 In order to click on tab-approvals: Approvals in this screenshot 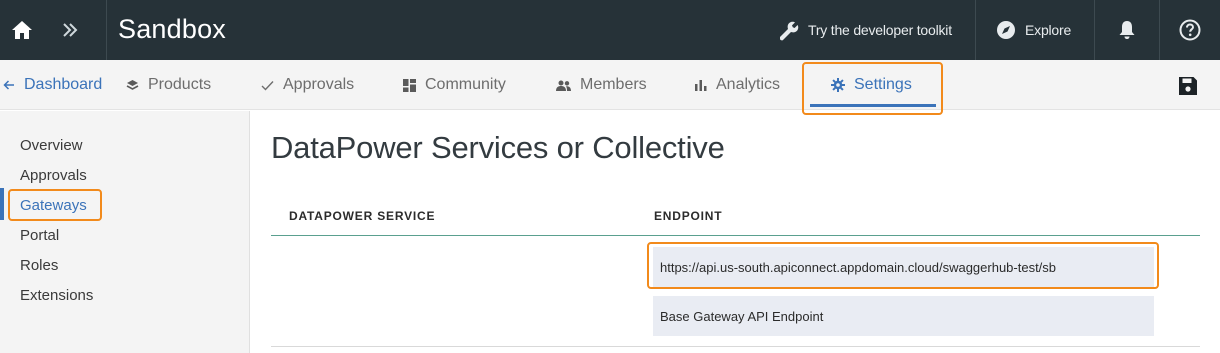, I will do `click(307, 85)`.